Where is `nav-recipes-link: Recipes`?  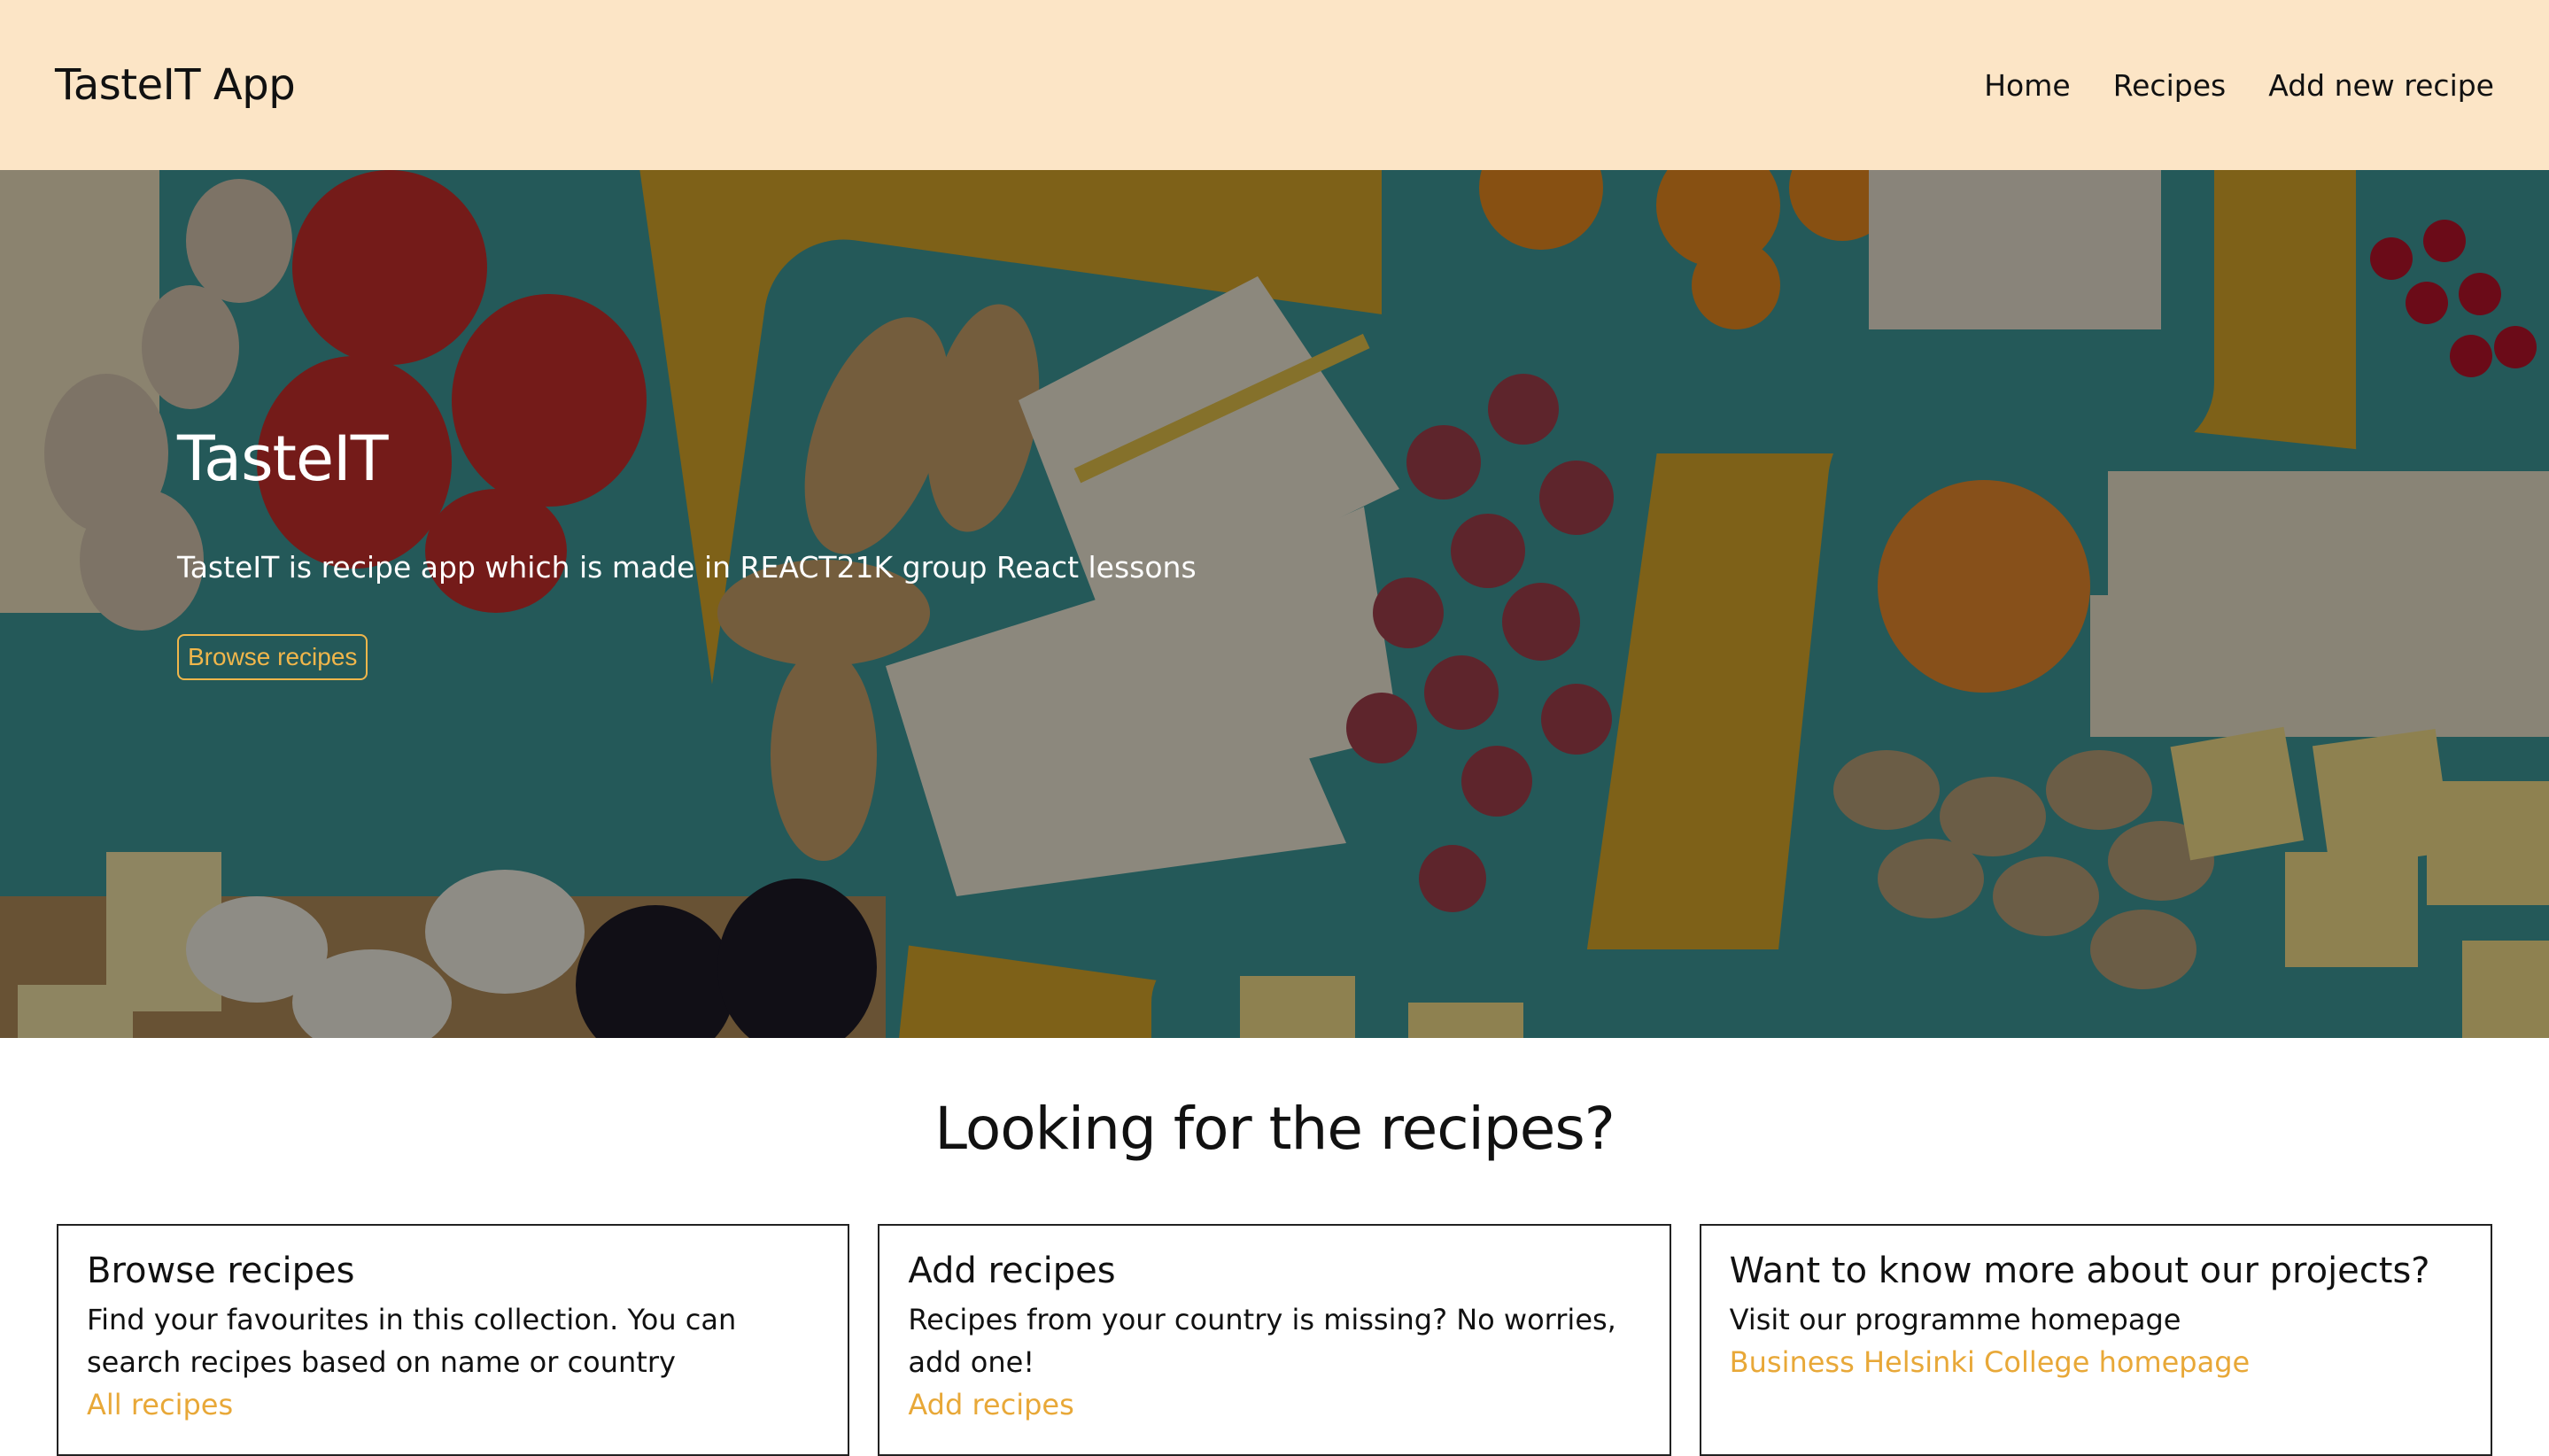 nav-recipes-link: Recipes is located at coordinates (2170, 85).